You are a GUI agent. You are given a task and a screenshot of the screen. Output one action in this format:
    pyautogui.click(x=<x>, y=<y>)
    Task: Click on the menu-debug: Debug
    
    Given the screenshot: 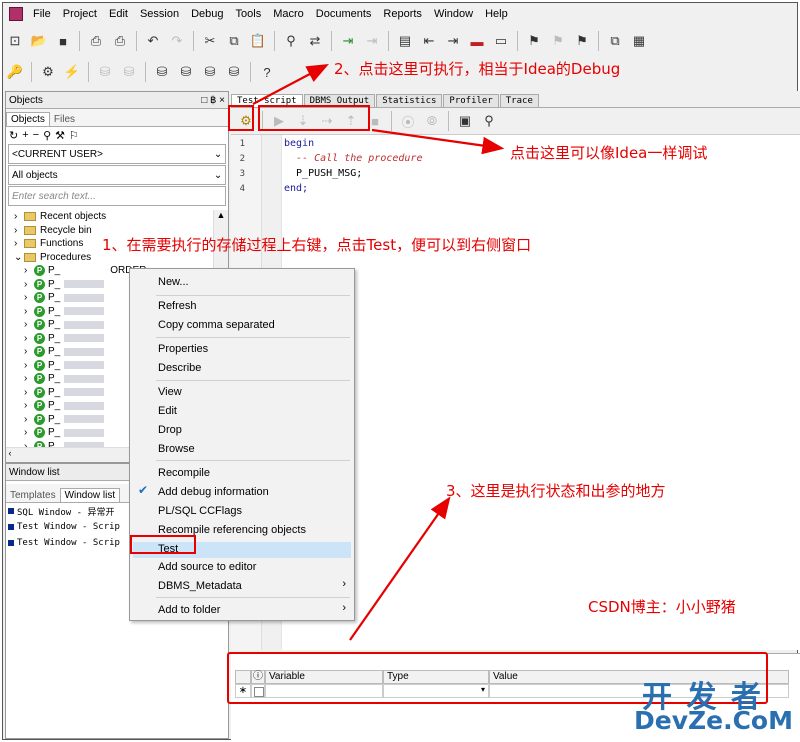 What is the action you would take?
    pyautogui.click(x=207, y=14)
    